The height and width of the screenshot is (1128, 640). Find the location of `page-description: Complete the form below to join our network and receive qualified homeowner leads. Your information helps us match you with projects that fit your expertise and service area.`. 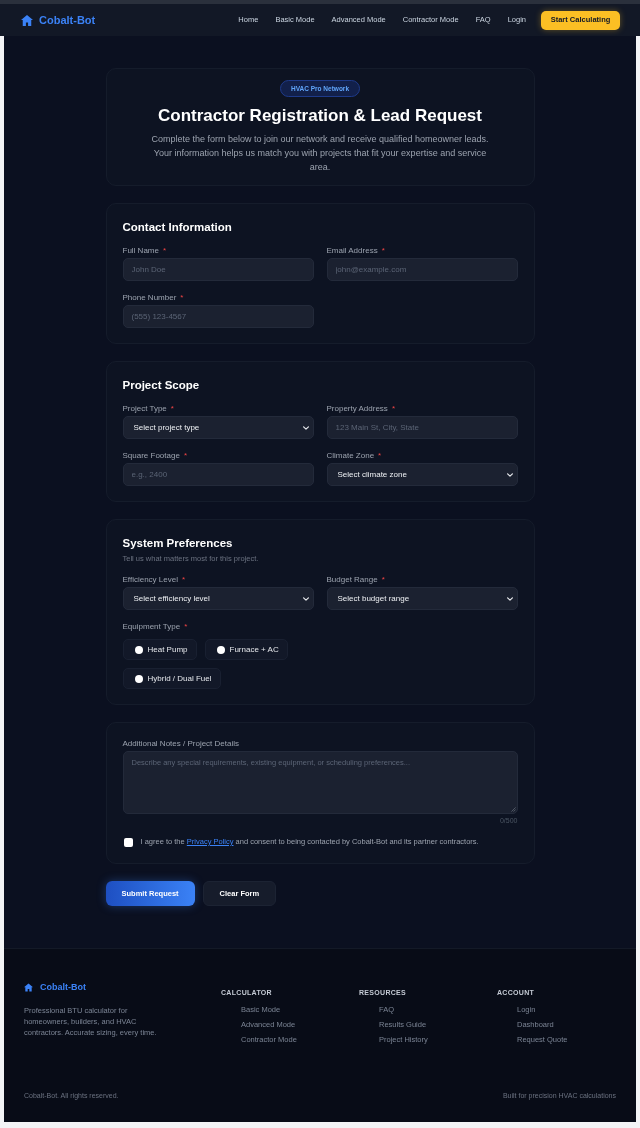

page-description: Complete the form below to join our network and receive qualified homeowner leads. Your information helps us match you with projects that fit your expertise and service area. is located at coordinates (320, 153).